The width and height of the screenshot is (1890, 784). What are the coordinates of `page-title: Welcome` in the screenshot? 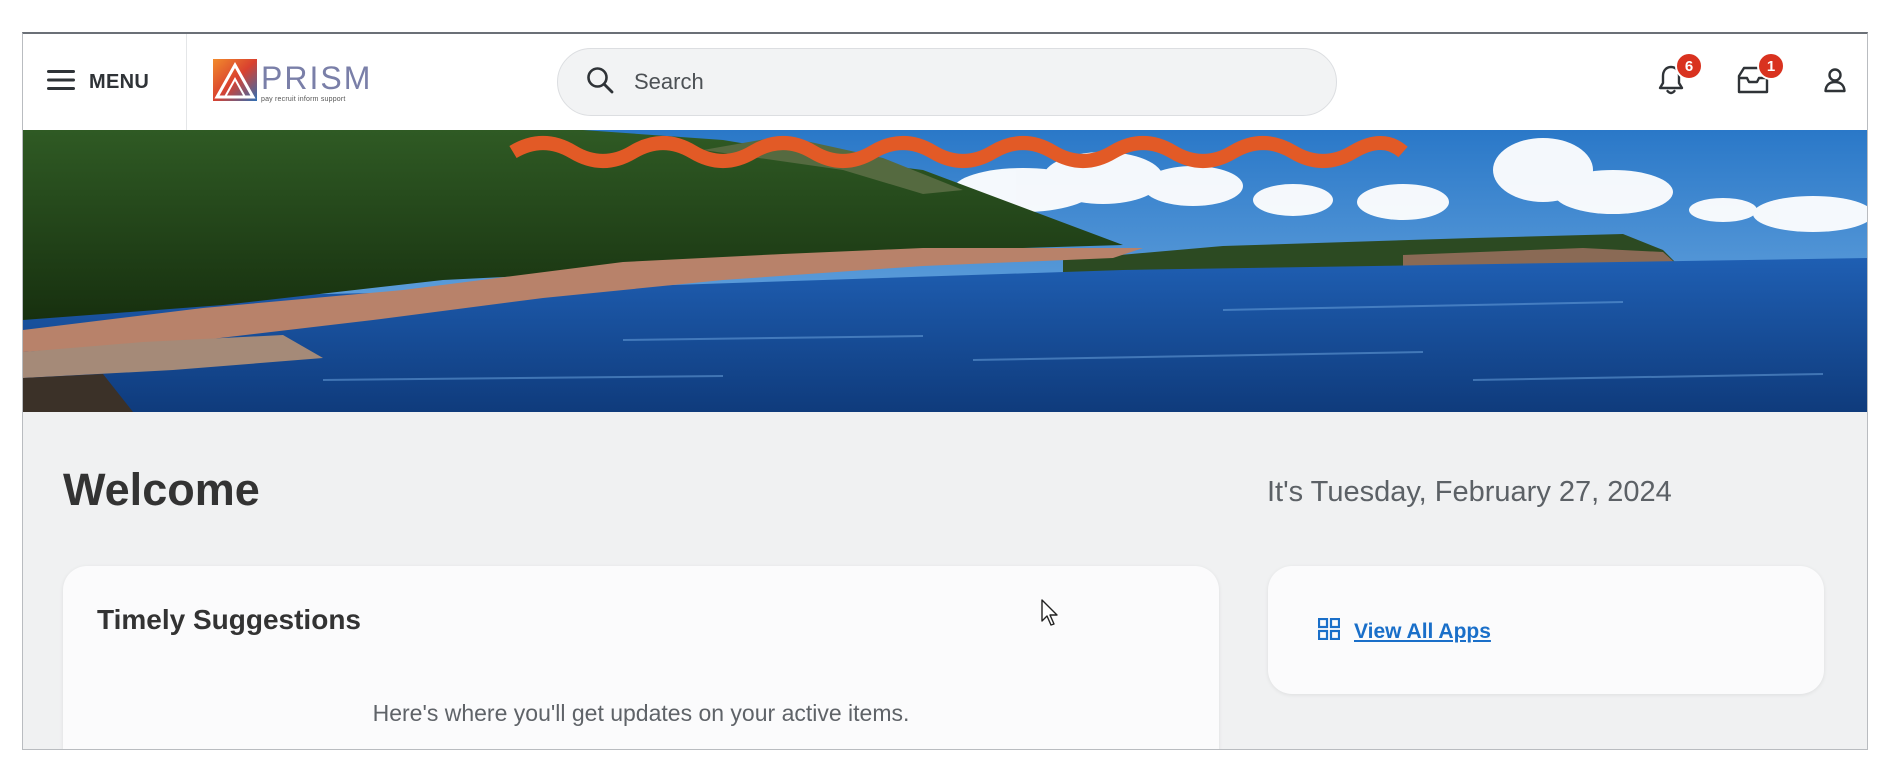 It's located at (161, 489).